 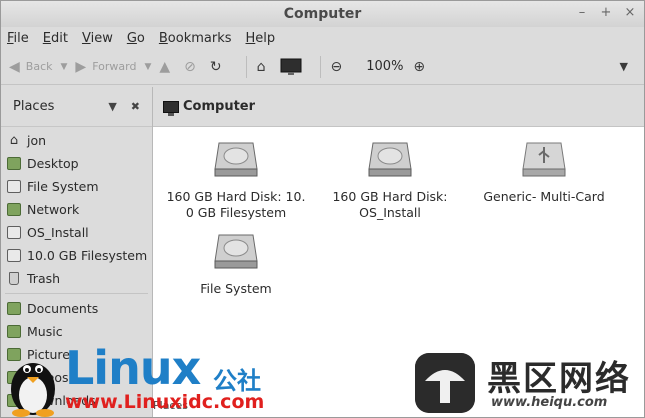 I want to click on menu-go: Go, so click(x=136, y=38).